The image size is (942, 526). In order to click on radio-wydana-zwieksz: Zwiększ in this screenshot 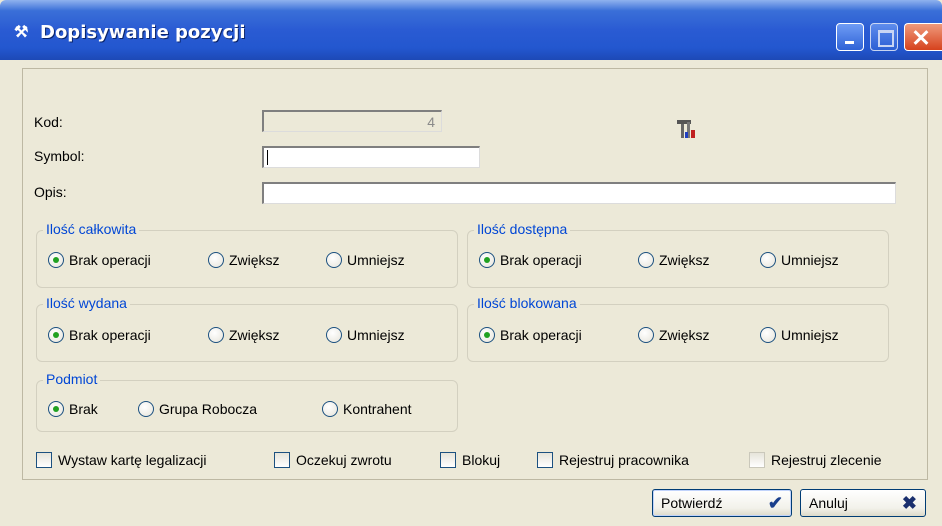, I will do `click(244, 335)`.